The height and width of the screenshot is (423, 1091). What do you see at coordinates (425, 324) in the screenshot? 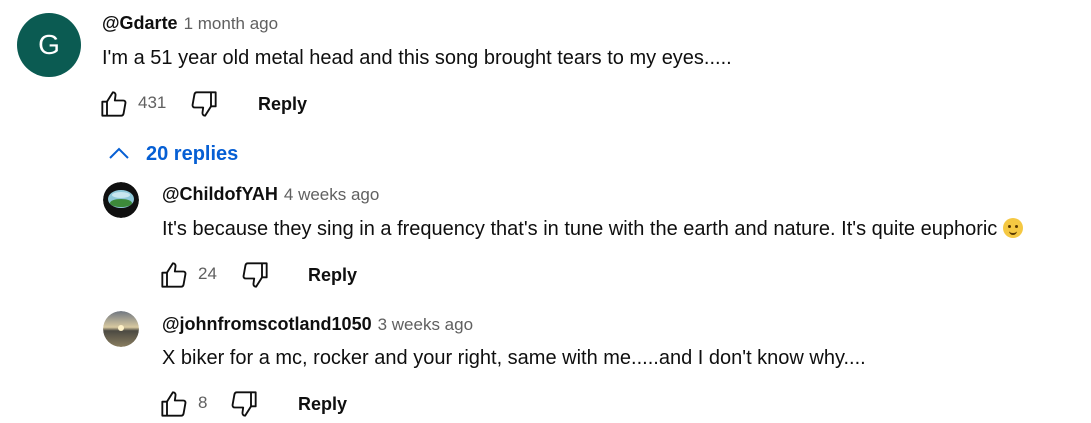
I see `comment-time: 3 weeks ago` at bounding box center [425, 324].